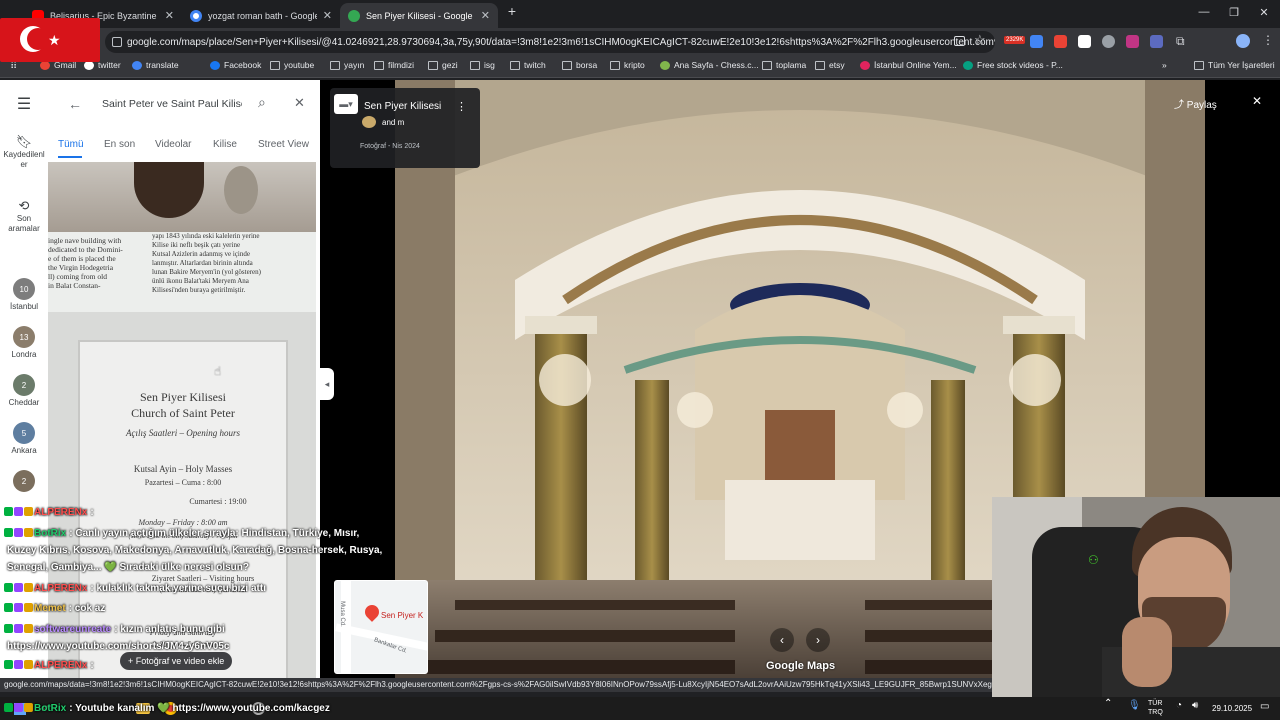  Describe the element at coordinates (1204, 12) in the screenshot. I see `minimize-icon: —` at that location.